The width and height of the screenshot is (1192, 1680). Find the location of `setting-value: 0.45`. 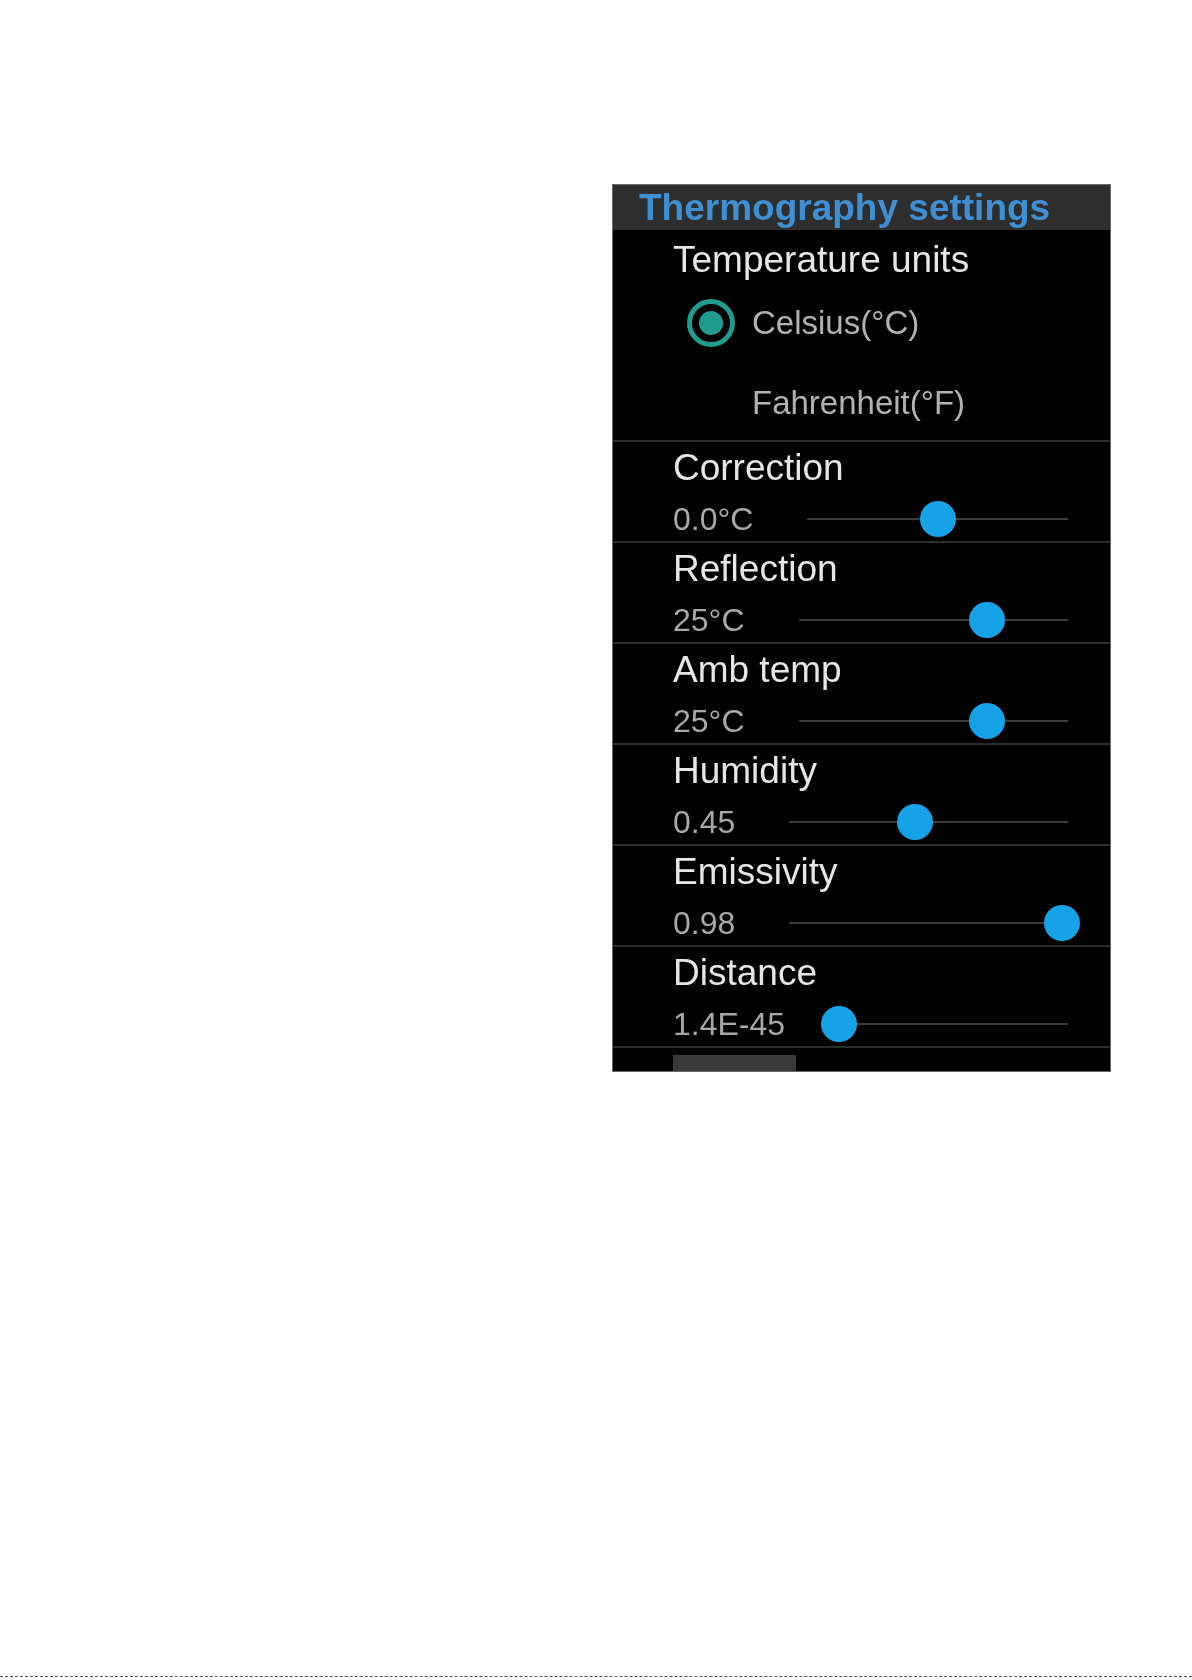

setting-value: 0.45 is located at coordinates (704, 822).